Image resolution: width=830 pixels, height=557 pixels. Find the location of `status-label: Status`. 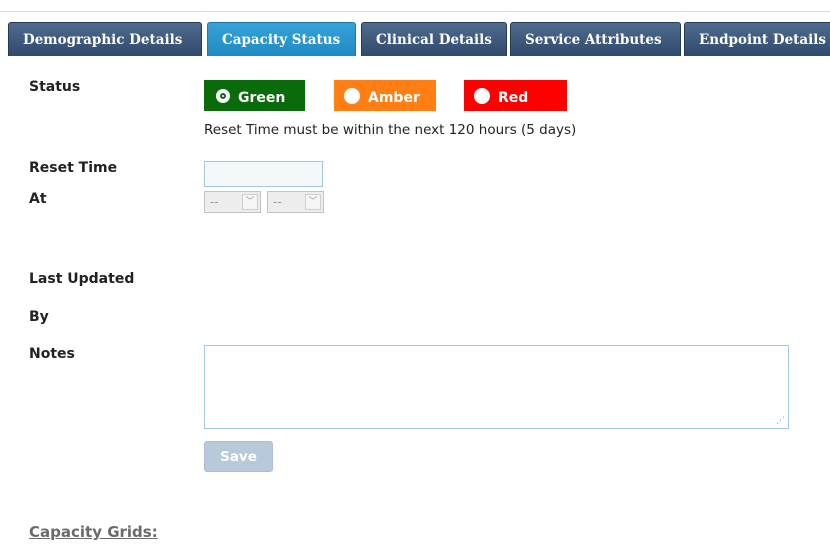

status-label: Status is located at coordinates (55, 87).